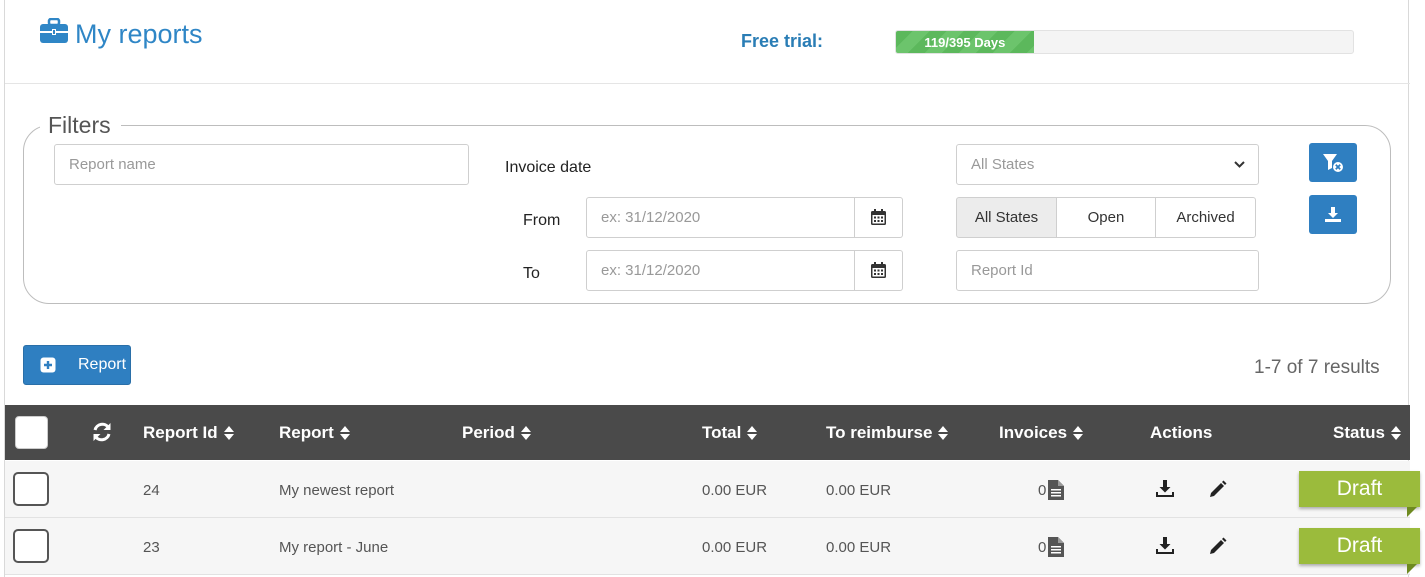 The width and height of the screenshot is (1425, 577). I want to click on add-report-label: Report, so click(102, 364).